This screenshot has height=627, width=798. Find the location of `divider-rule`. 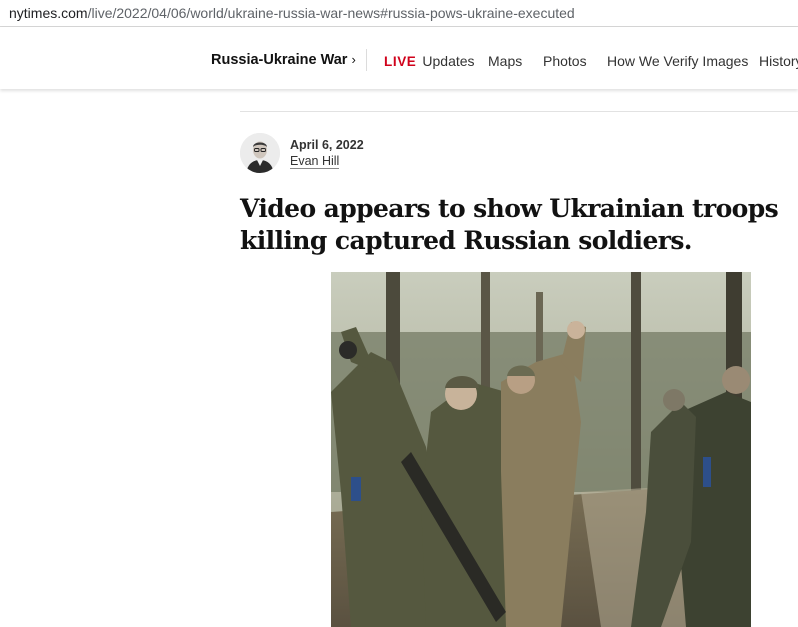

divider-rule is located at coordinates (519, 111).